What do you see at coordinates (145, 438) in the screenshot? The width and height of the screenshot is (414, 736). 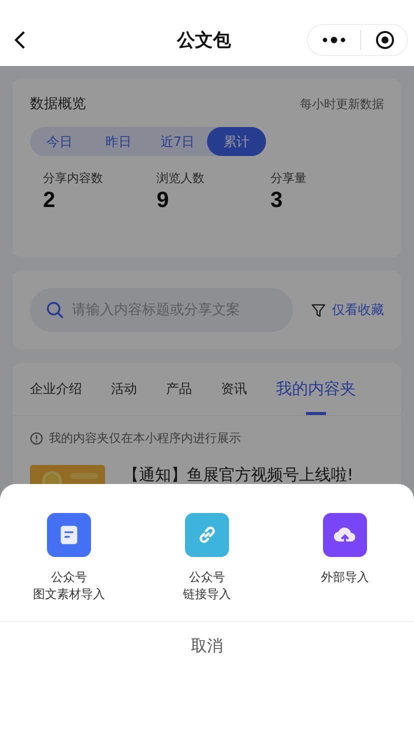 I see `notice-text: 我的内容夹仅在本小程序内进行展示` at bounding box center [145, 438].